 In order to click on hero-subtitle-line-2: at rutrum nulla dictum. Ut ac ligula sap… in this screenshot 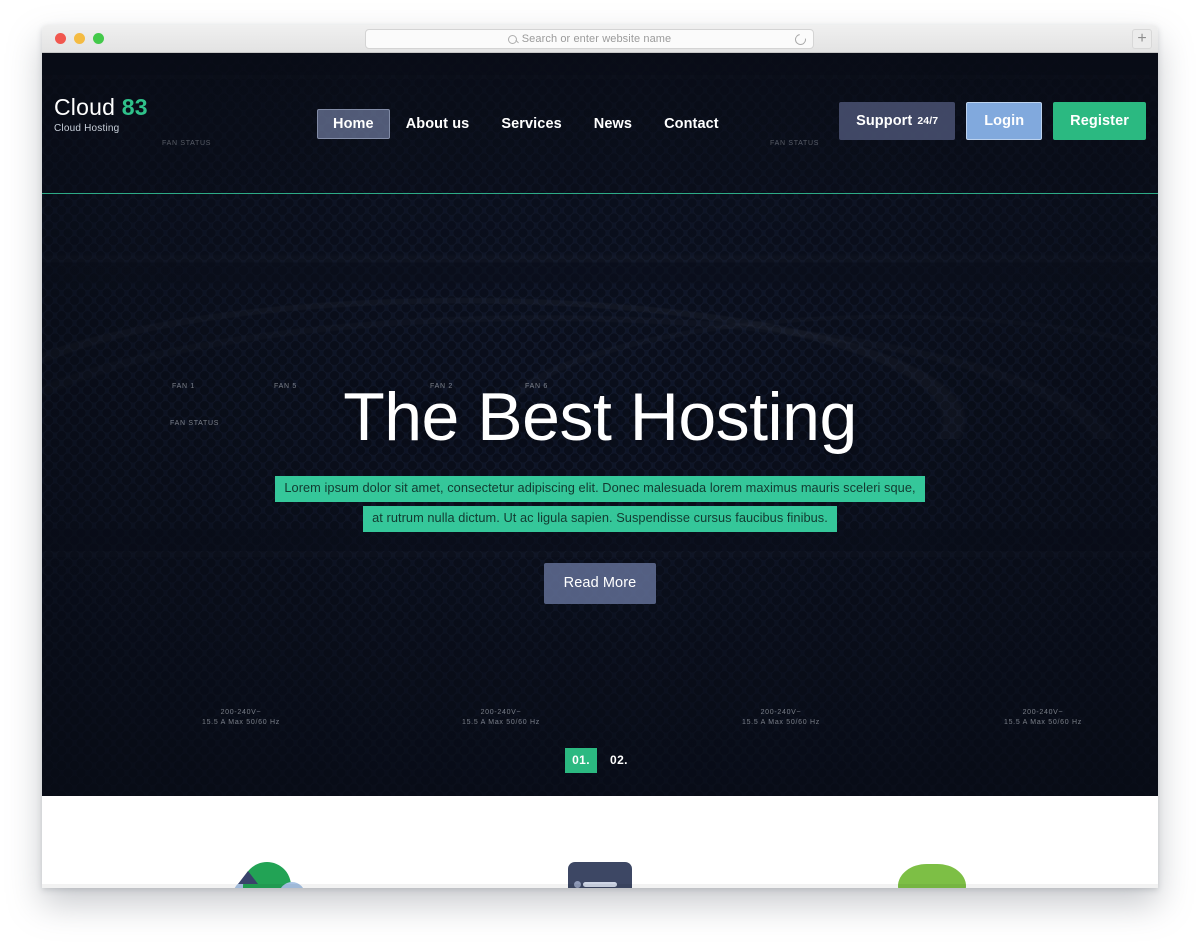, I will do `click(600, 519)`.